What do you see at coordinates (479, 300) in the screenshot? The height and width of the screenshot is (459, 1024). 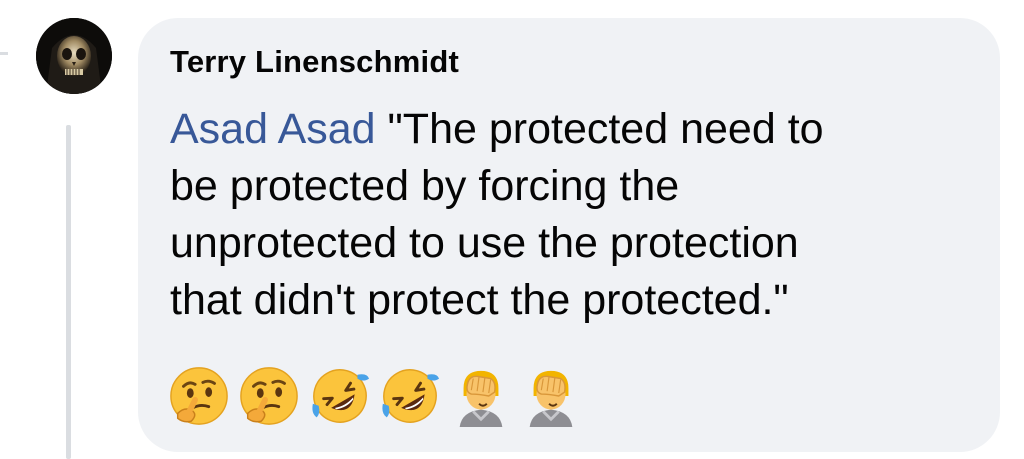 I see `comment-line-4: that didn't protect the protected."` at bounding box center [479, 300].